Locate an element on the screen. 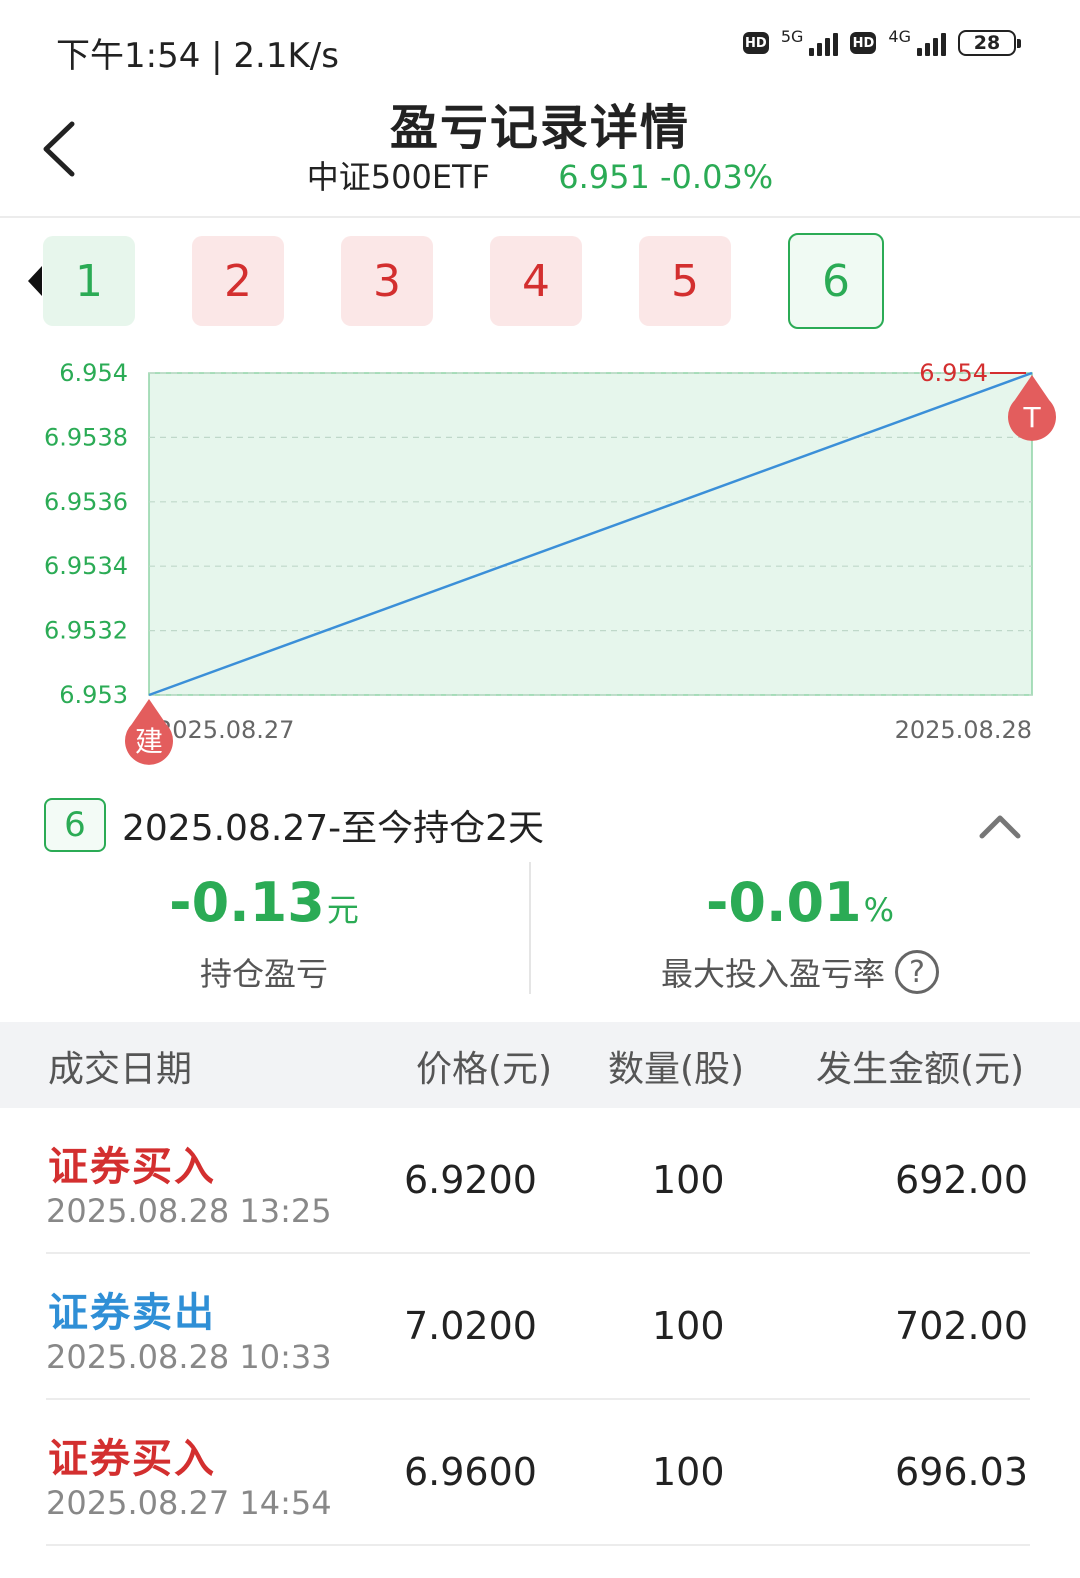 Image resolution: width=1080 pixels, height=1578 pixels. hd-icon-2: HD is located at coordinates (863, 43).